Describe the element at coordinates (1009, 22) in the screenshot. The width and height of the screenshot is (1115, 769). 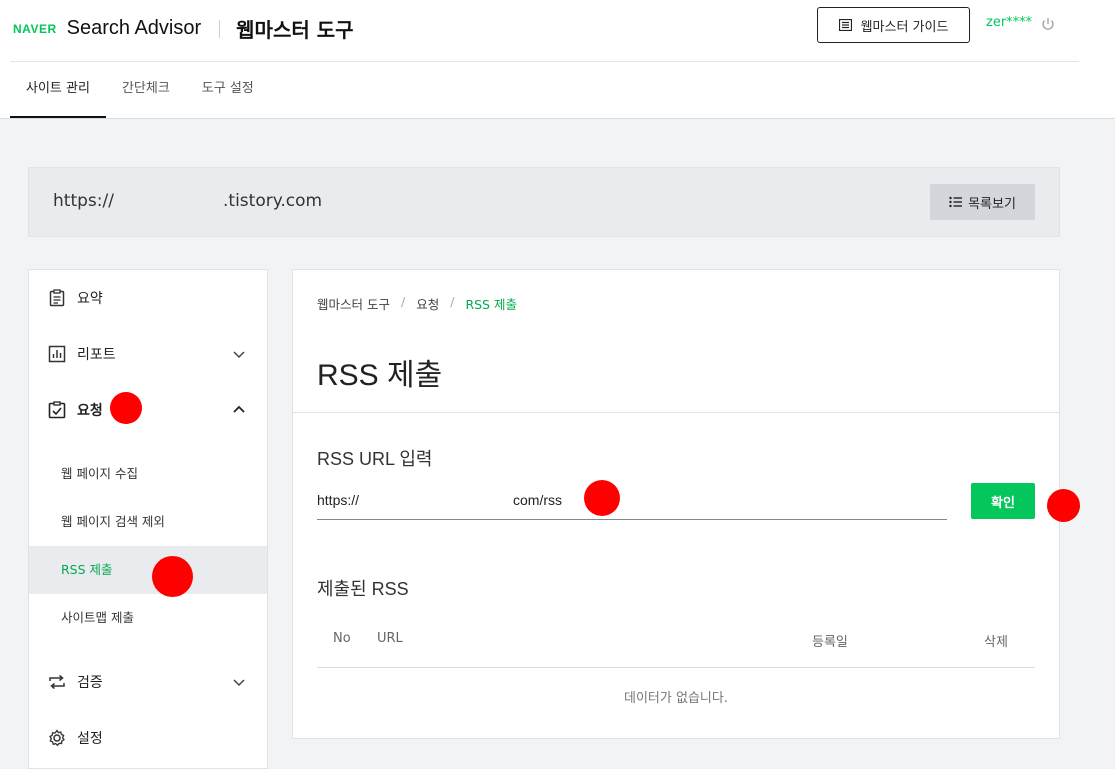
I see `user-id: zer****` at that location.